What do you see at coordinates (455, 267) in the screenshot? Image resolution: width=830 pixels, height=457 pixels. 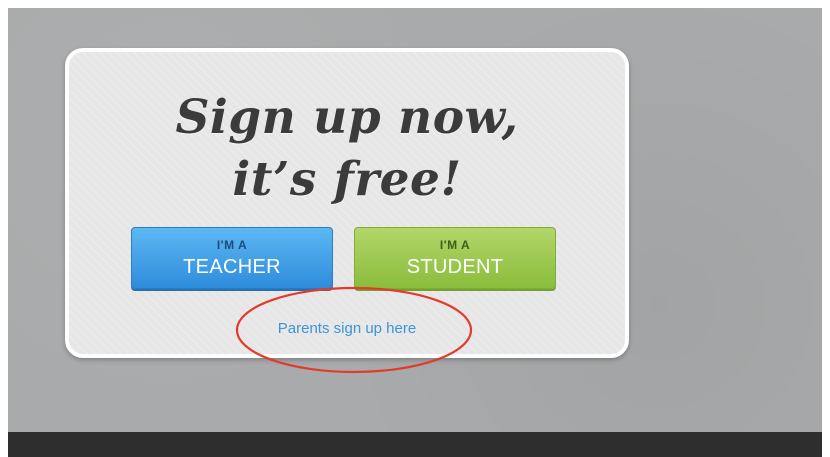 I see `student-button-label: STUDENT` at bounding box center [455, 267].